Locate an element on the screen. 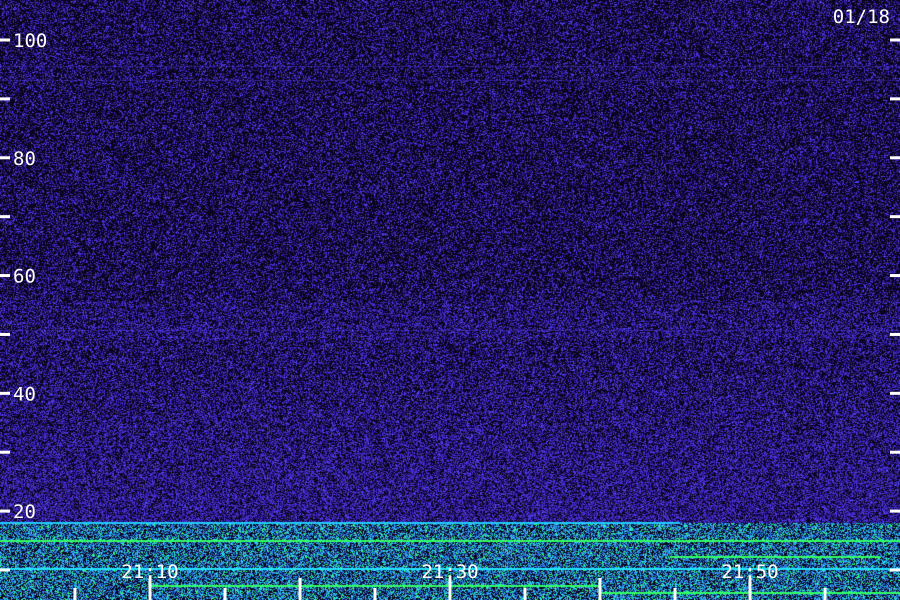 The image size is (900, 600). y-axis-left: 20 40 60 80 100 is located at coordinates (23, 301).